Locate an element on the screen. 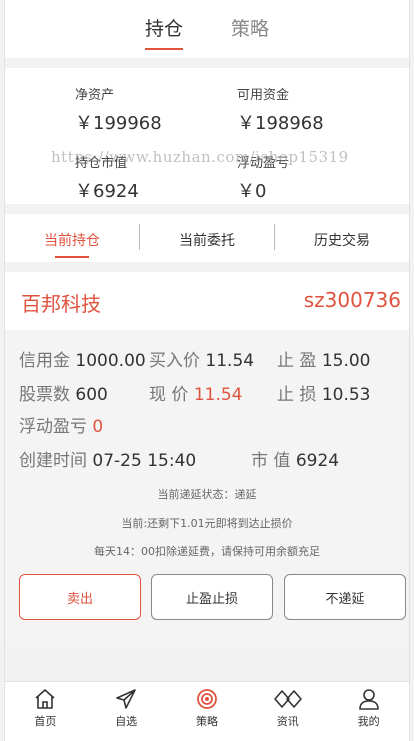  stop-loss-field: 止 损 10.53 is located at coordinates (323, 392).